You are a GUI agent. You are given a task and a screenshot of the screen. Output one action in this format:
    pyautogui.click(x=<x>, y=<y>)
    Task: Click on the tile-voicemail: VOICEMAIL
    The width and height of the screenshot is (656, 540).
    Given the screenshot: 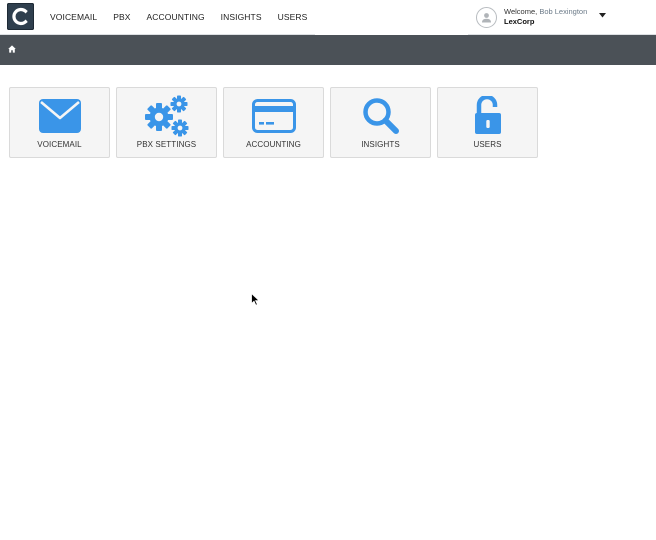 What is the action you would take?
    pyautogui.click(x=59, y=122)
    